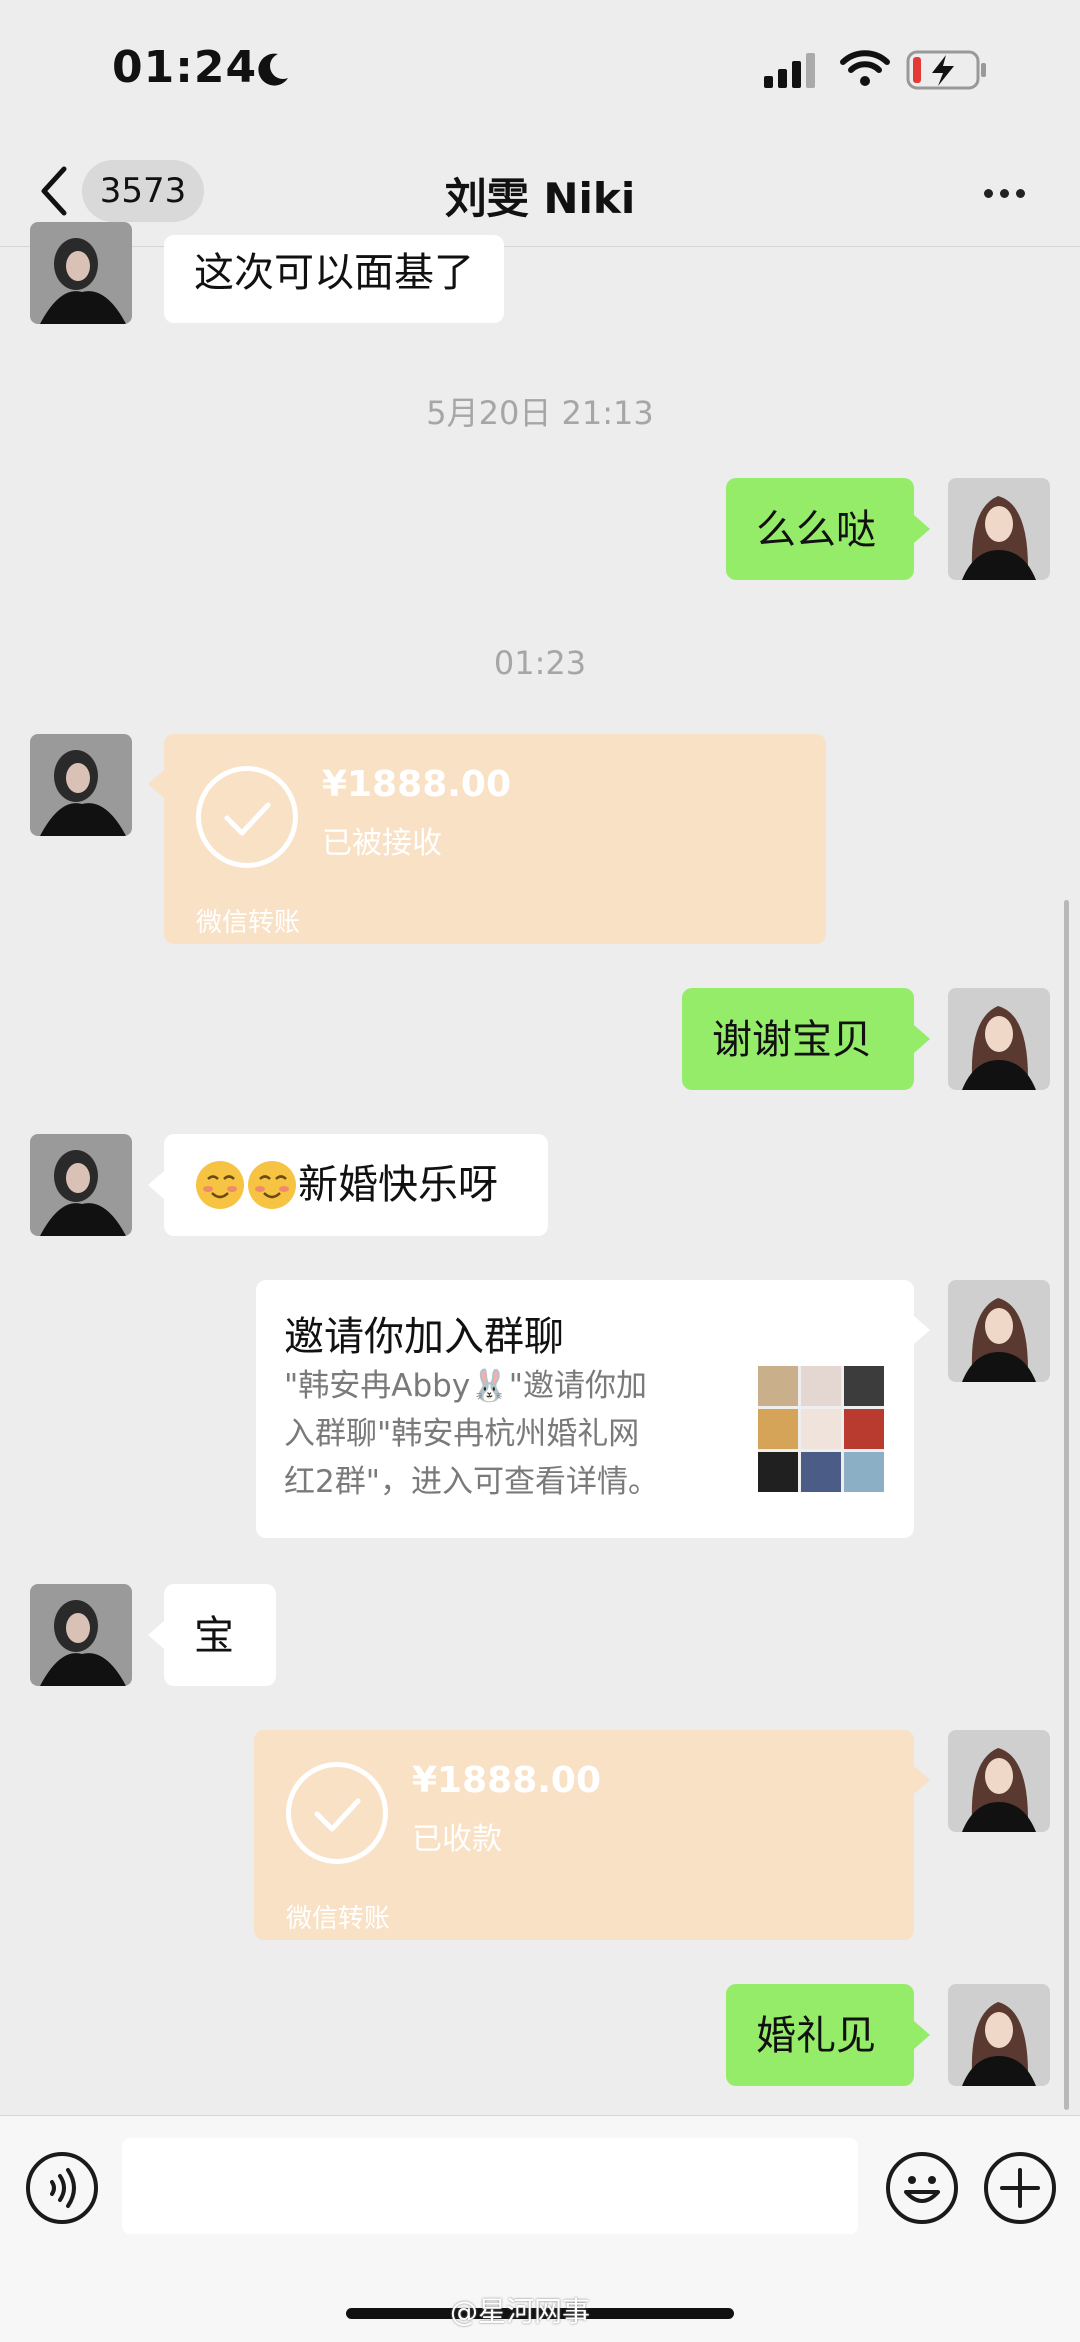 The width and height of the screenshot is (1080, 2342). I want to click on more-functions-button, so click(1020, 2188).